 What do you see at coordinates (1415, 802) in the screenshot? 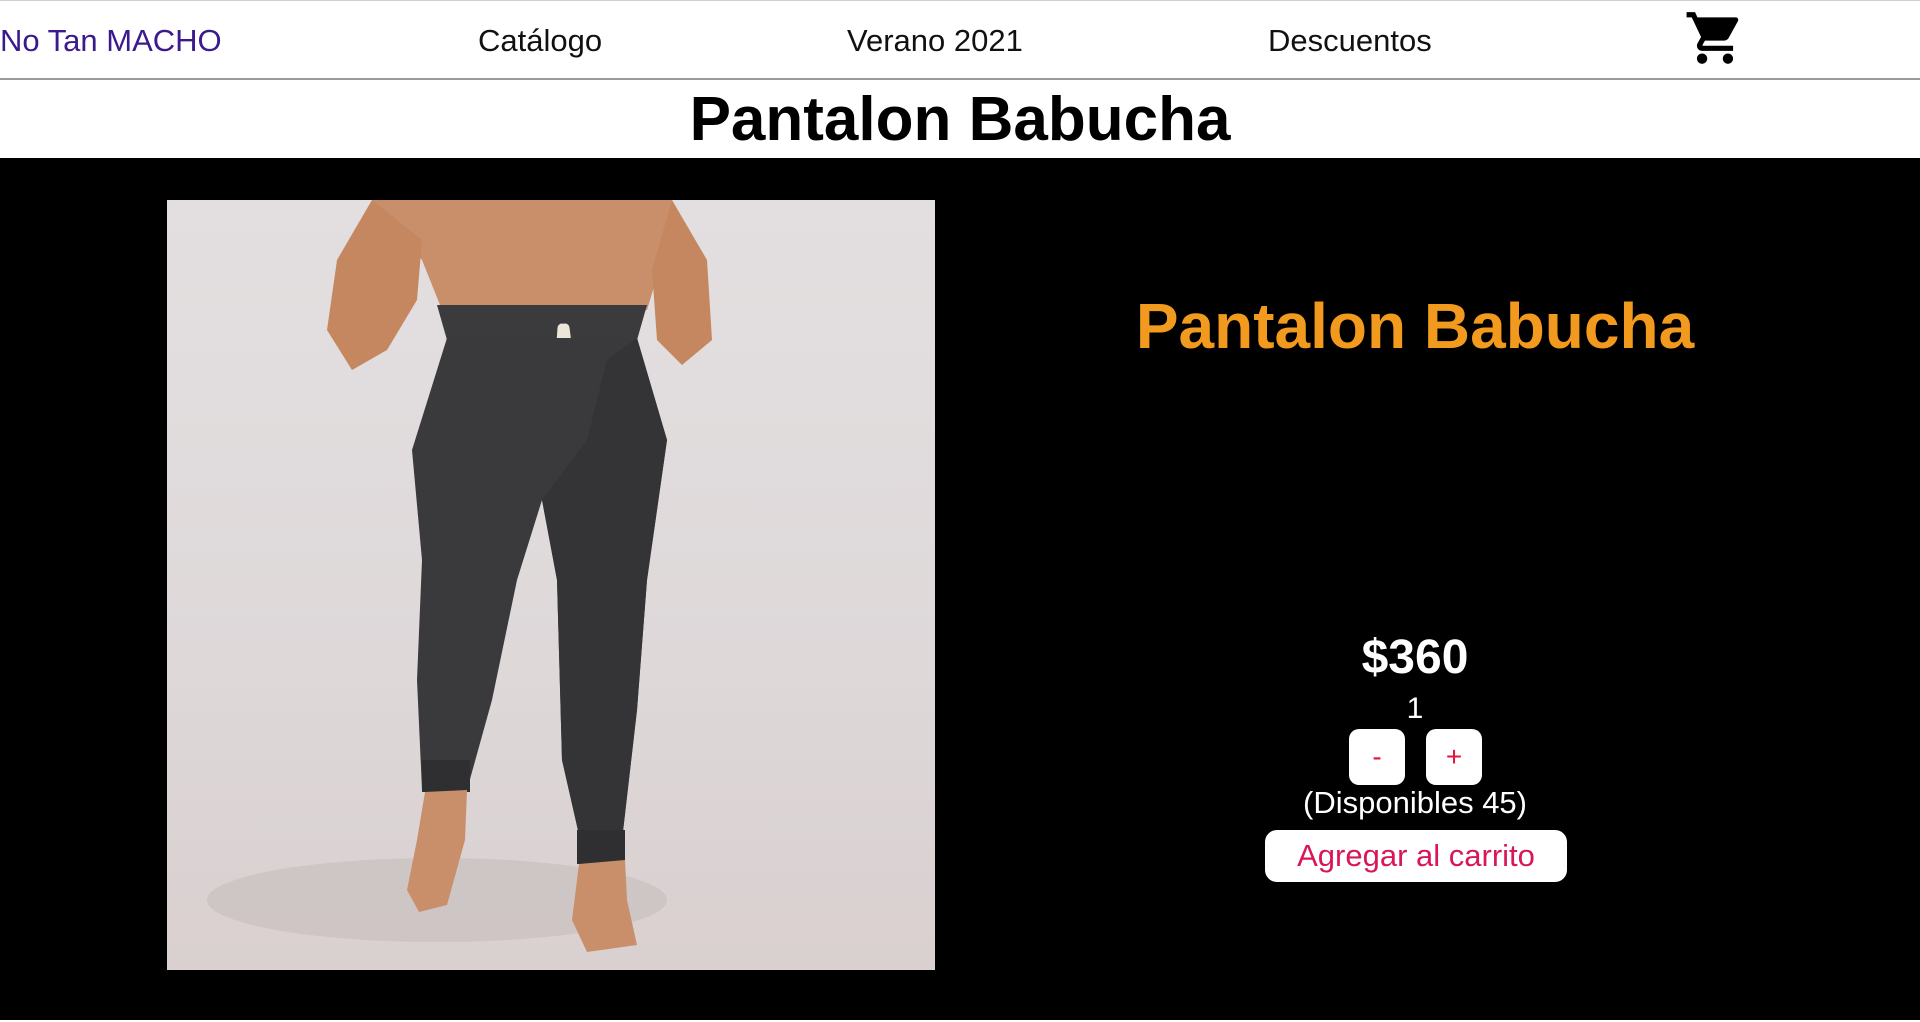
I see `stock-availability: (Disponibles 45)` at bounding box center [1415, 802].